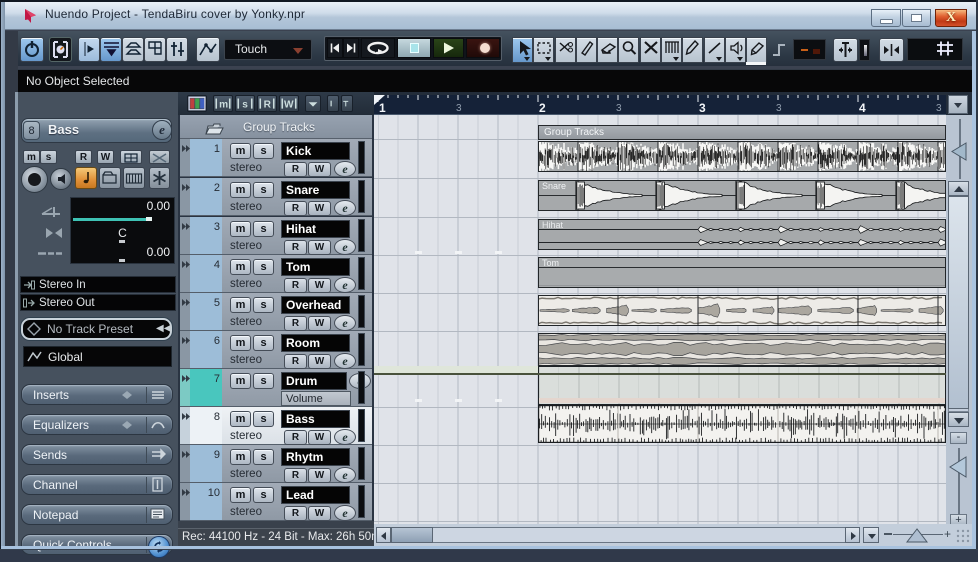 The image size is (978, 562). What do you see at coordinates (553, 225) in the screenshot?
I see `svg-text: Hihat` at bounding box center [553, 225].